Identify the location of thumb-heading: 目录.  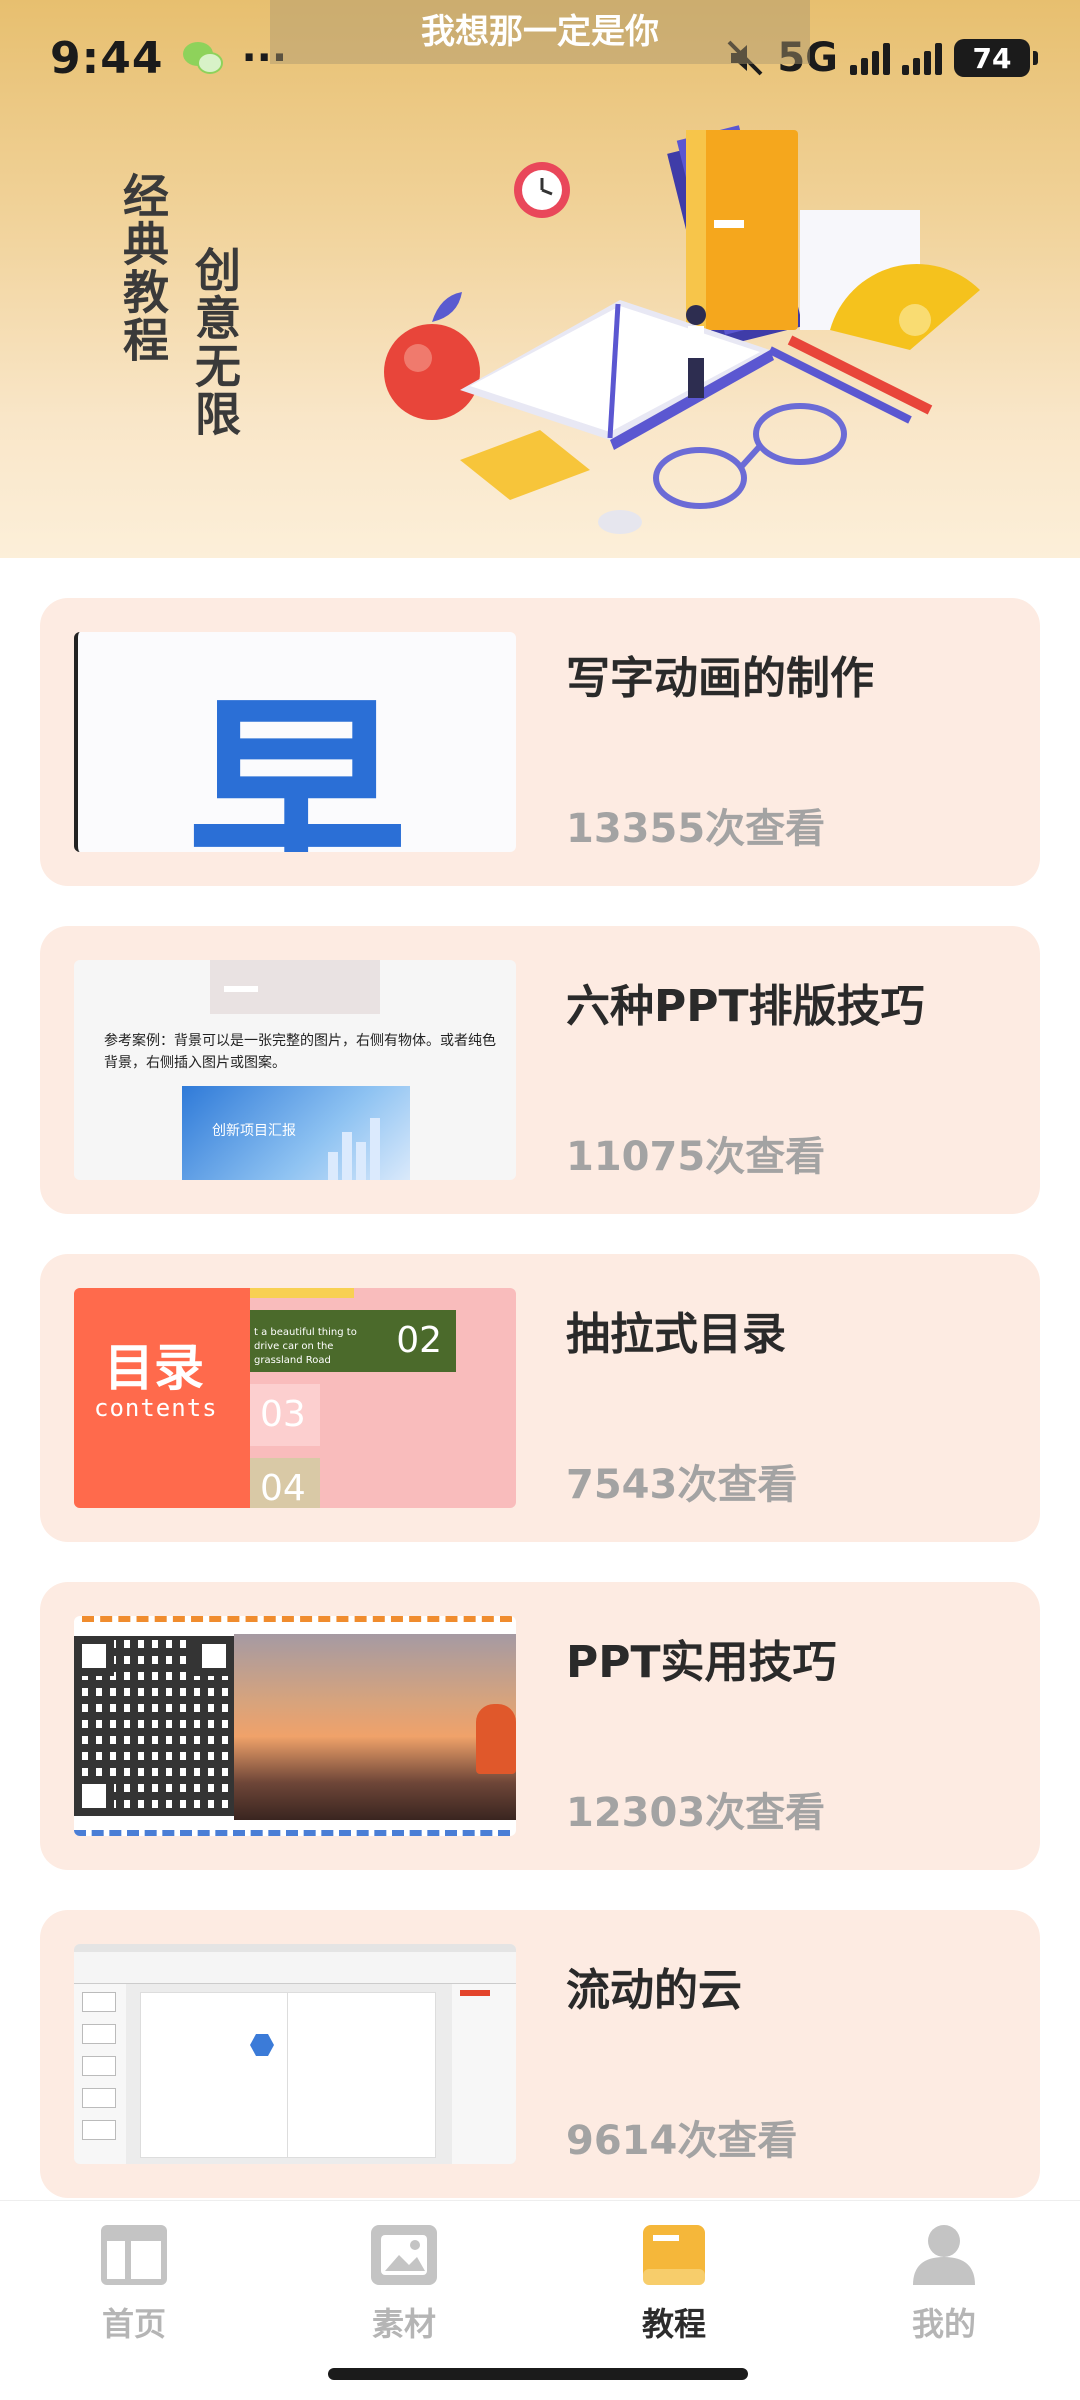
(154, 1368).